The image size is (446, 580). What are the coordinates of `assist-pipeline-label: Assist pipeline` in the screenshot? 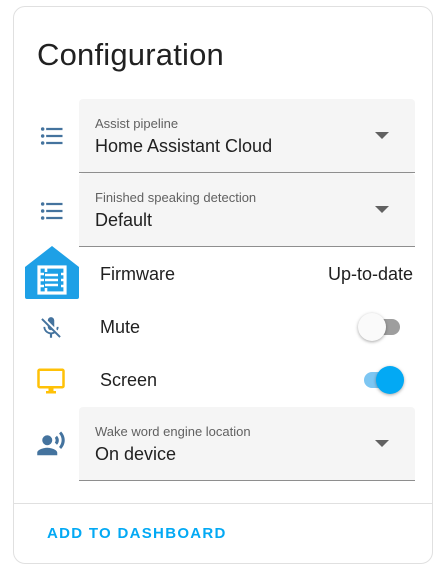 It's located at (137, 123).